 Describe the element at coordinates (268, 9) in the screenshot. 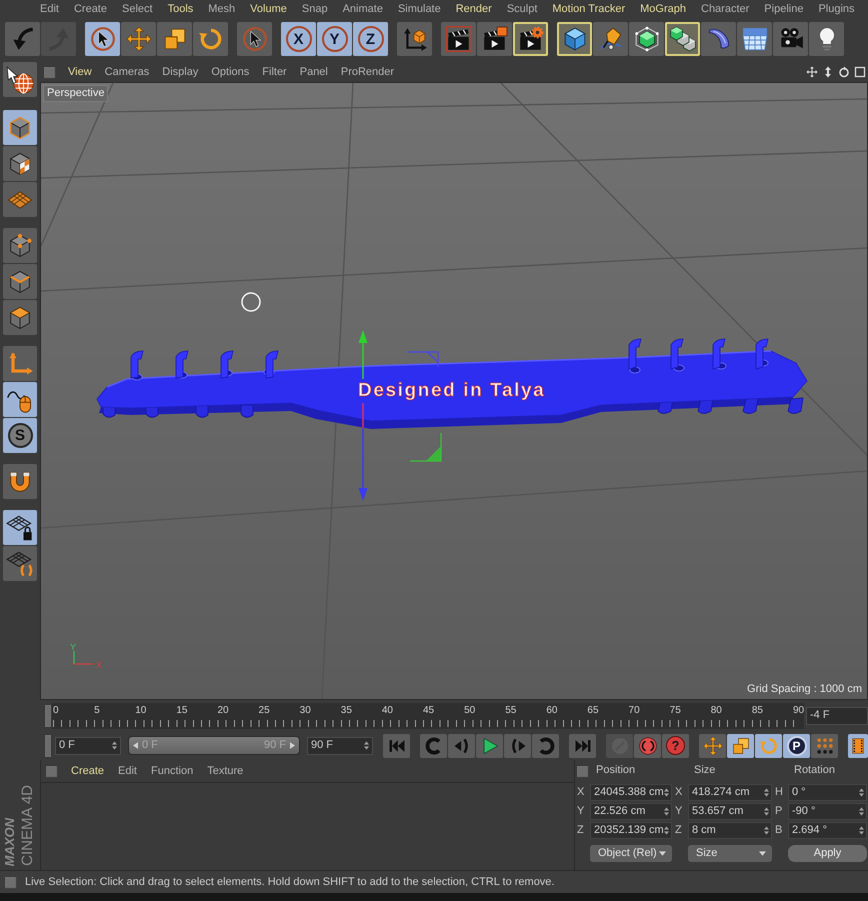

I see `menu-item: Volume` at that location.